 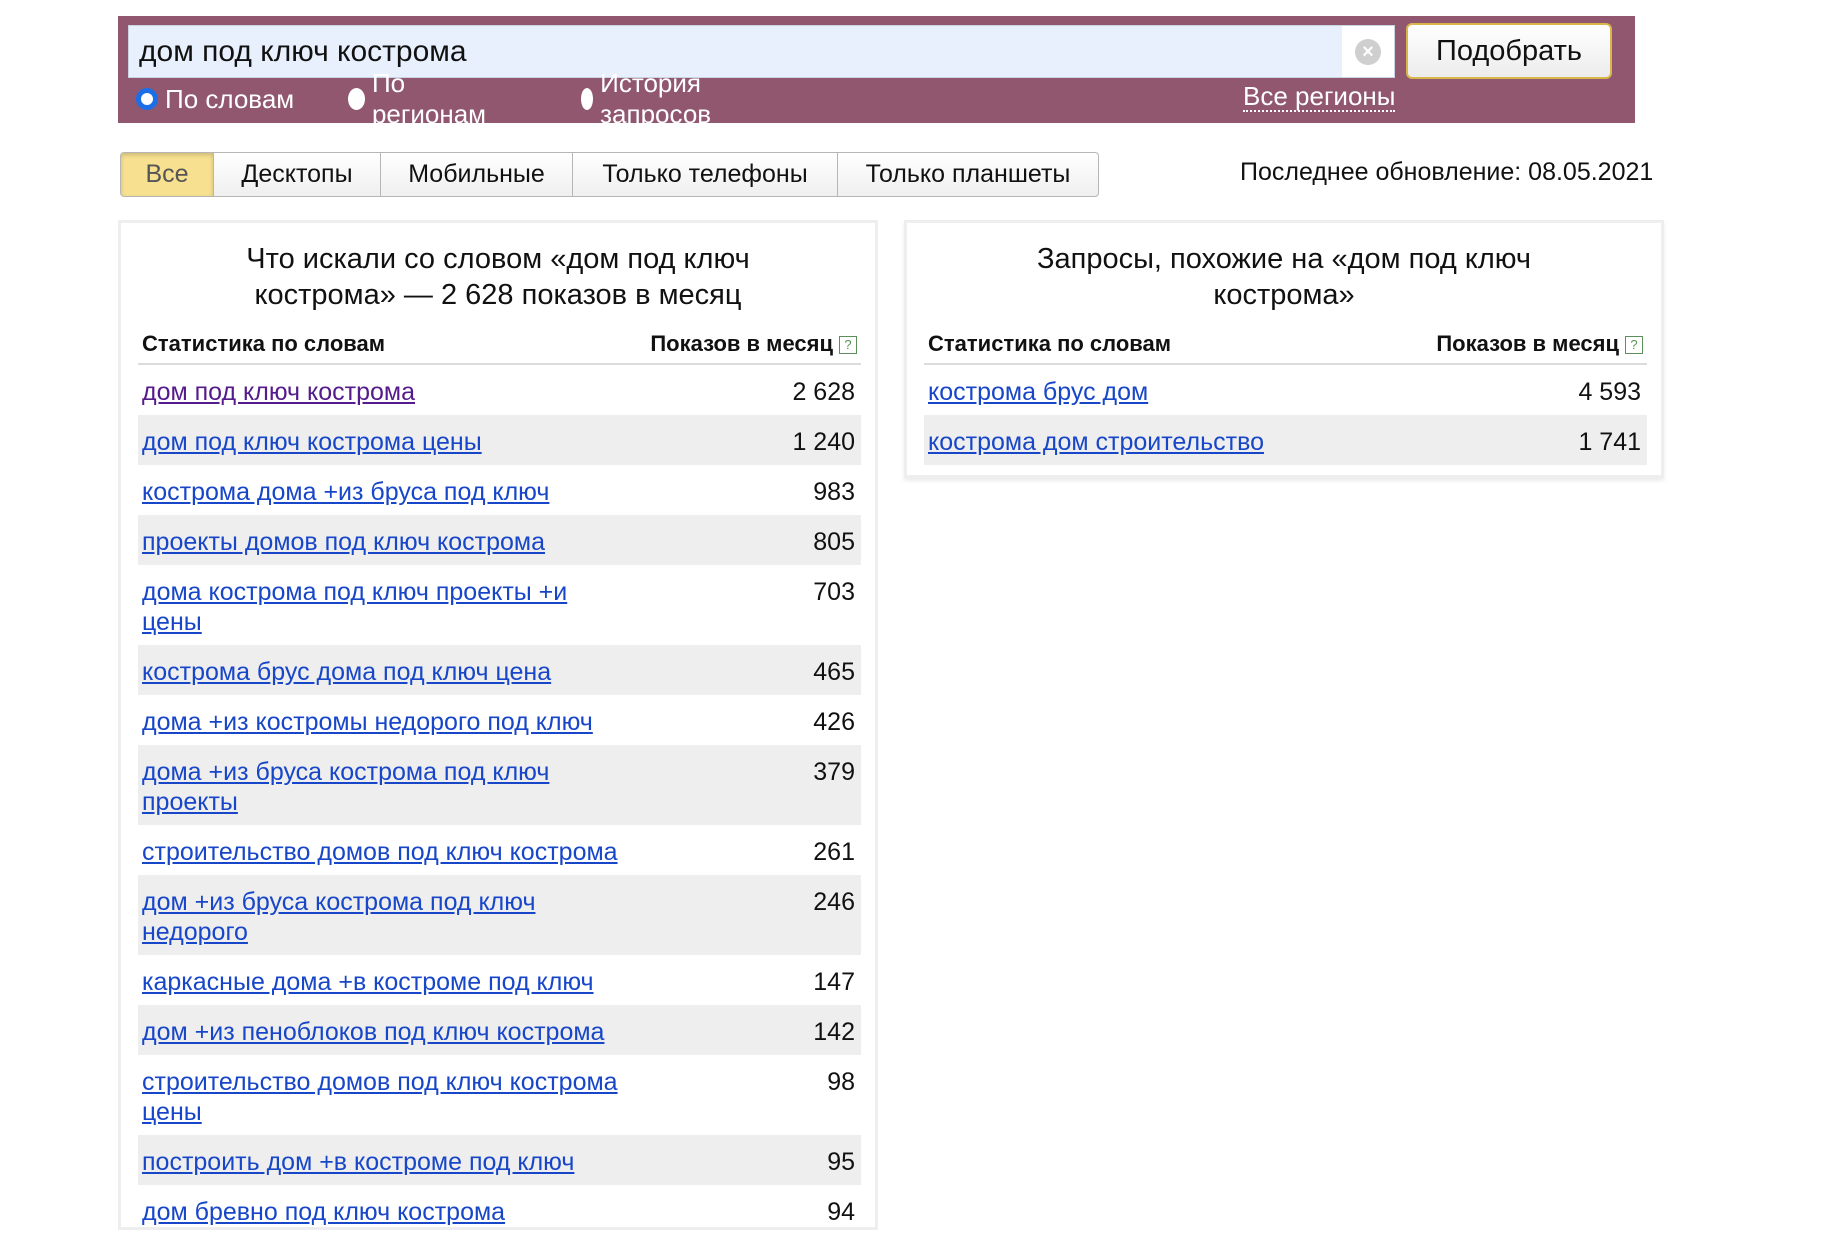 What do you see at coordinates (387, 607) in the screenshot?
I see `keyword-link: дома кострома под ключ проекты +и цены` at bounding box center [387, 607].